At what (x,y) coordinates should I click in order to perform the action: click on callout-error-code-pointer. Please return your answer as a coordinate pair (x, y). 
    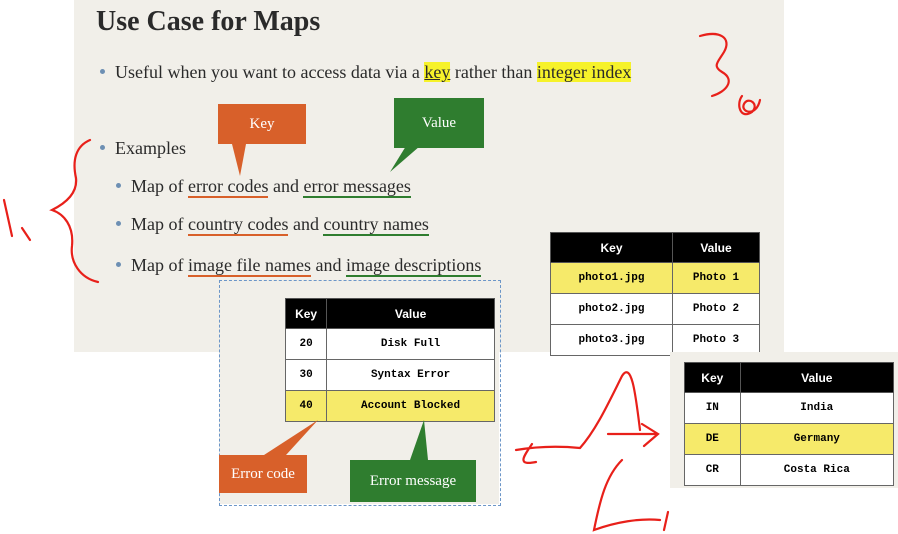
    Looking at the image, I should click on (291, 437).